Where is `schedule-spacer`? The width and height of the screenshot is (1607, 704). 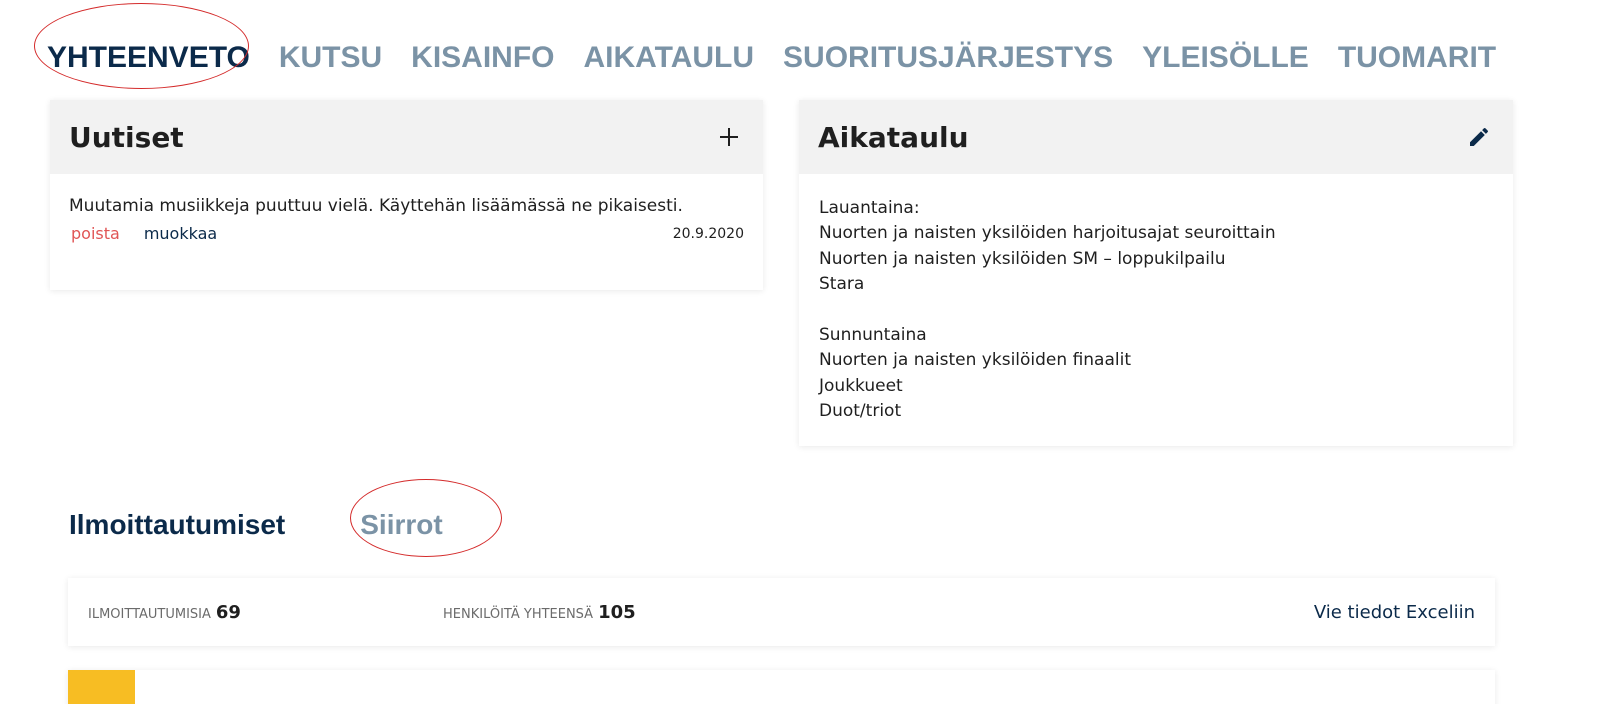 schedule-spacer is located at coordinates (1156, 310).